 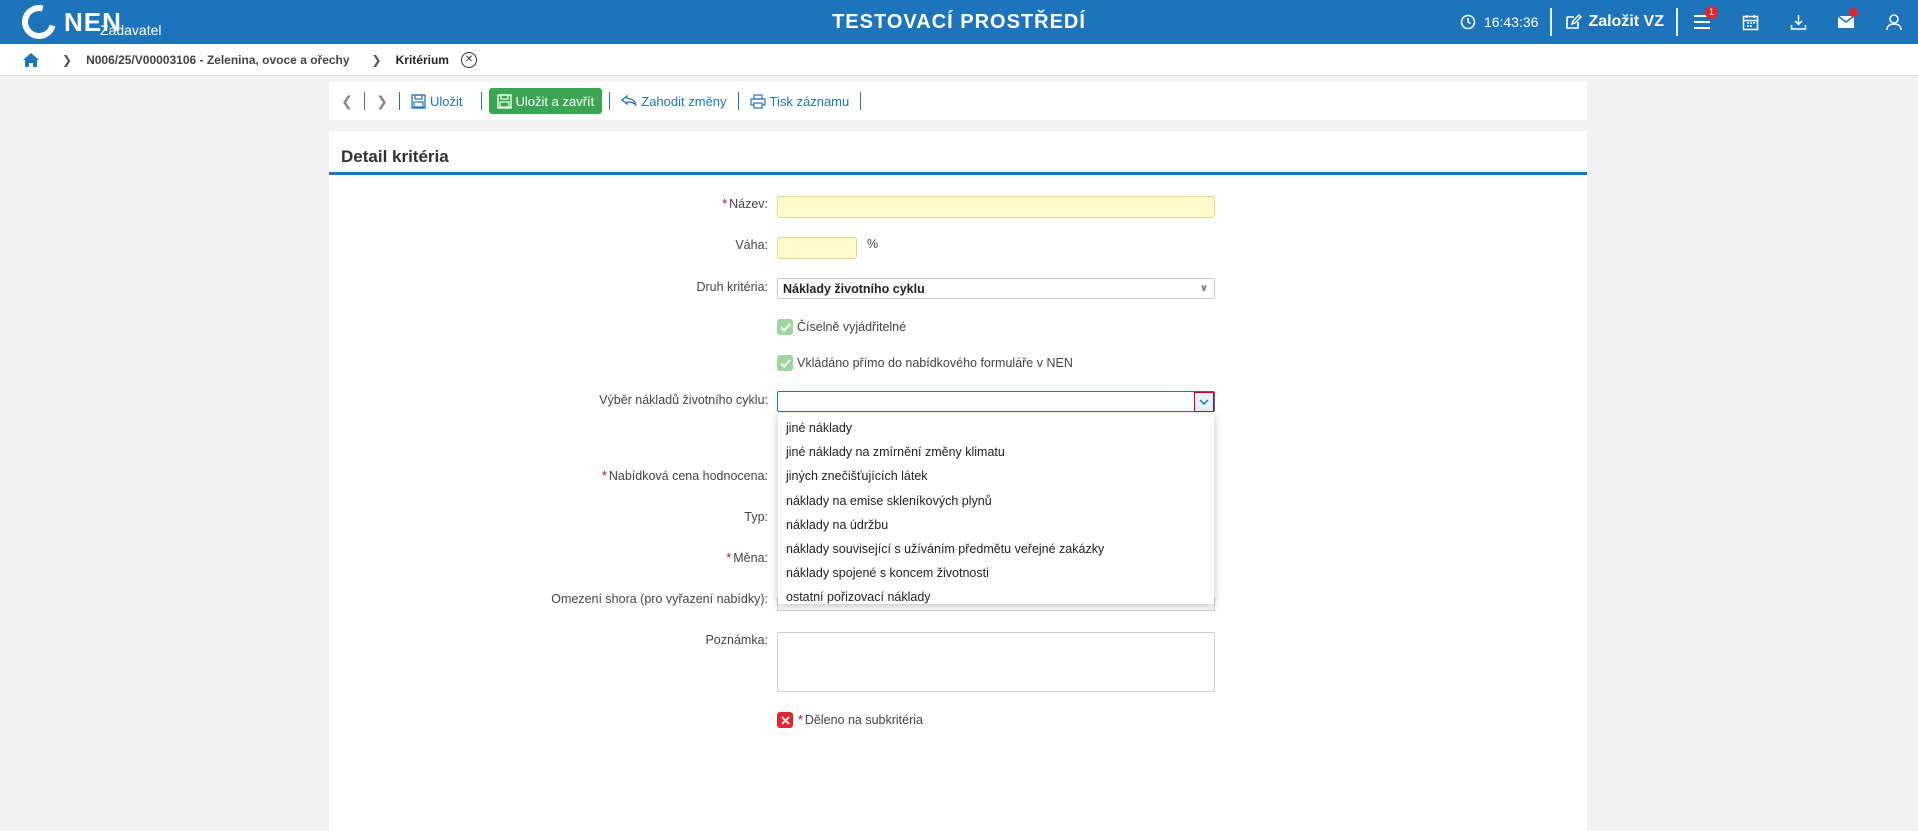 I want to click on numeric-checkbox-row: Číselně vyjádřitelné, so click(x=841, y=327).